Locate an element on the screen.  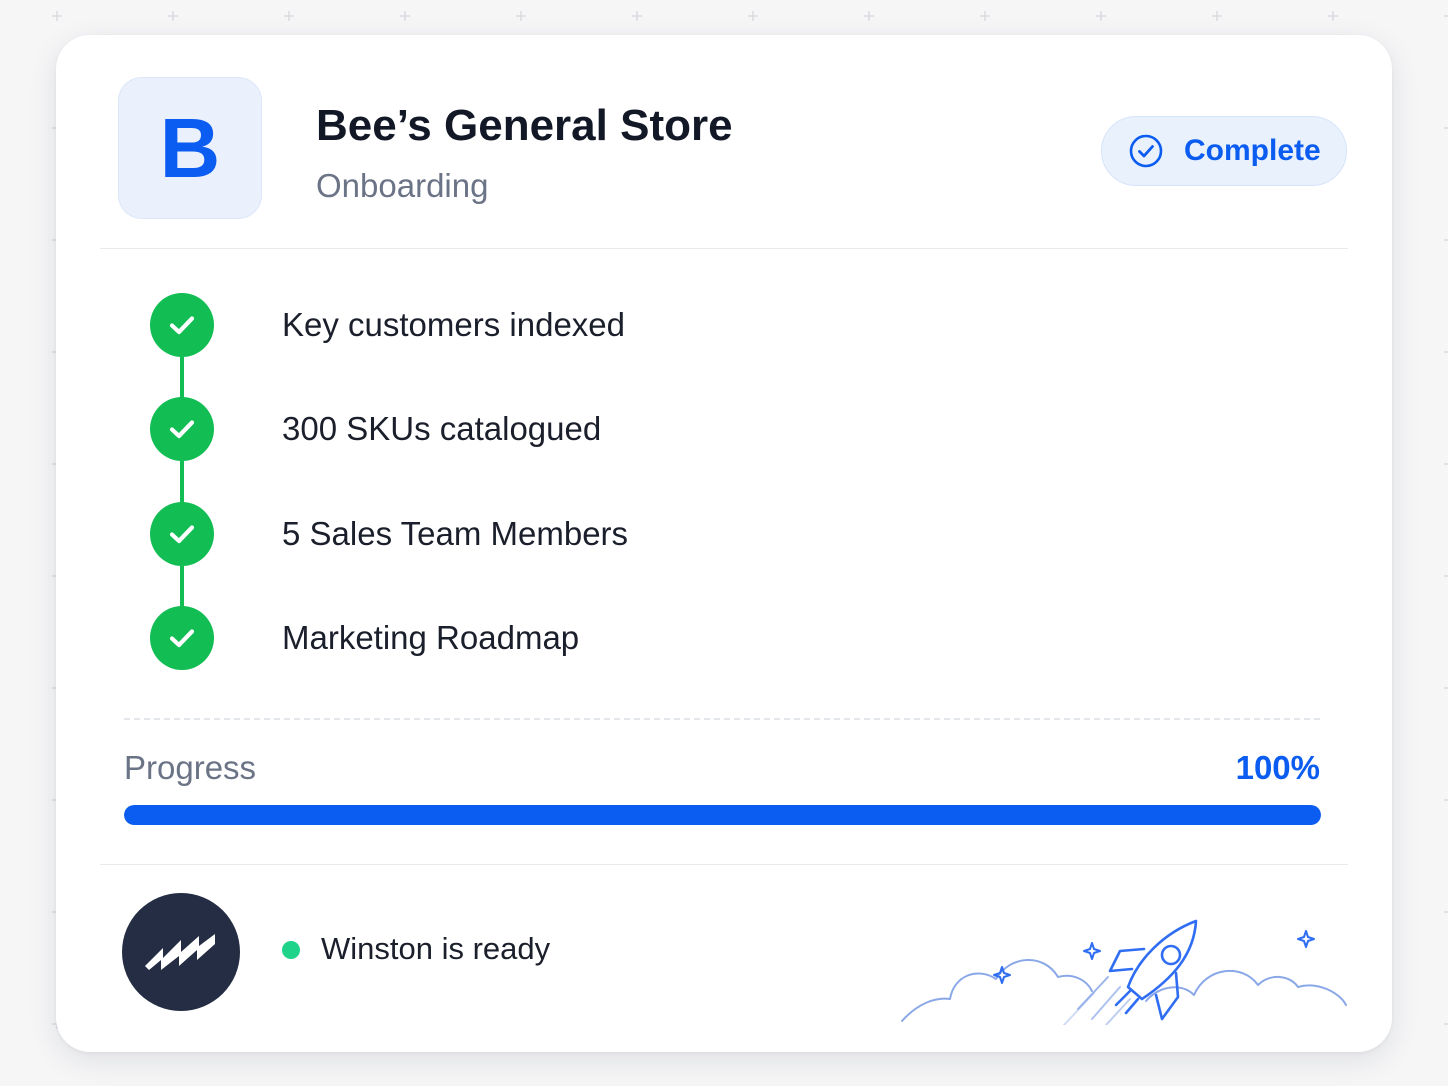
progress-percent: 100% is located at coordinates (1277, 767).